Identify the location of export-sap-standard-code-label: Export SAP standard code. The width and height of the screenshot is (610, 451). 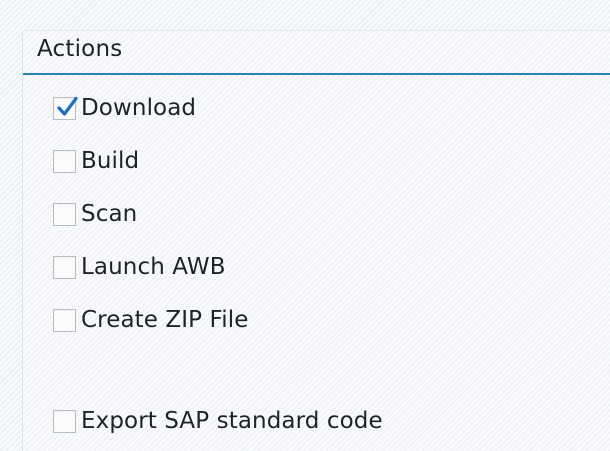
(232, 421).